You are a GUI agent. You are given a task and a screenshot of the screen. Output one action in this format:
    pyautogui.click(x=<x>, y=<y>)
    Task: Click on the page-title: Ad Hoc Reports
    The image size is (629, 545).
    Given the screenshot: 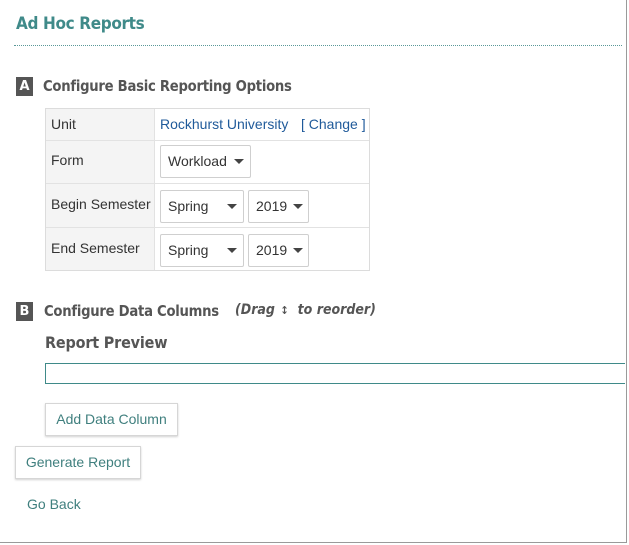 What is the action you would take?
    pyautogui.click(x=80, y=24)
    